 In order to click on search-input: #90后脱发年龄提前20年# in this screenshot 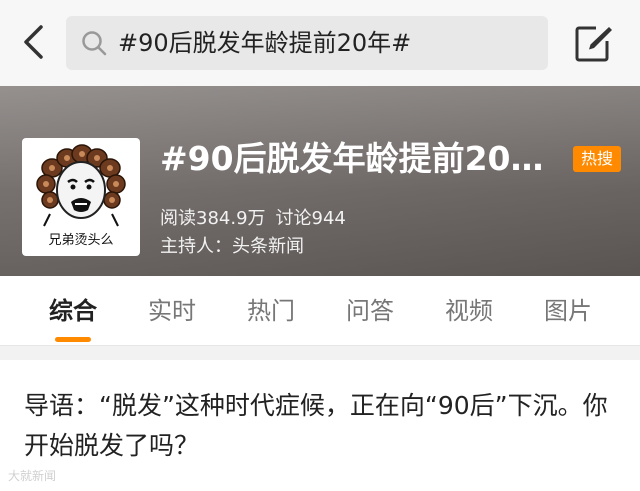, I will do `click(307, 43)`.